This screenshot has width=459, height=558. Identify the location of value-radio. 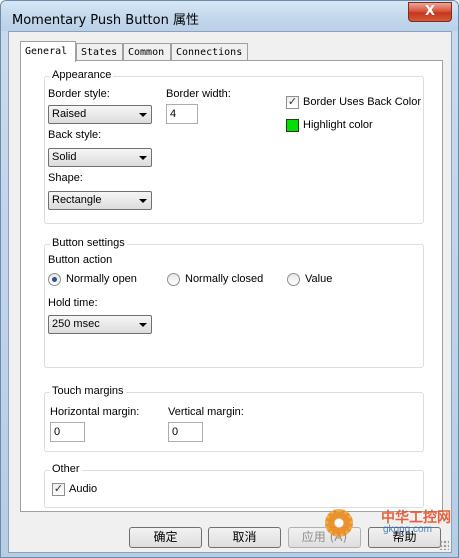
(293, 279).